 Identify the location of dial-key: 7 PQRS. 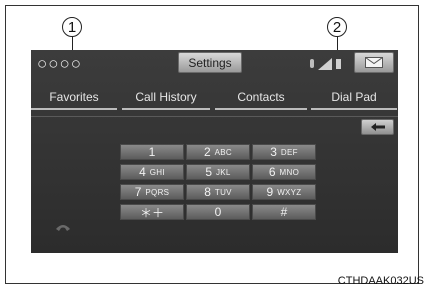
(152, 192).